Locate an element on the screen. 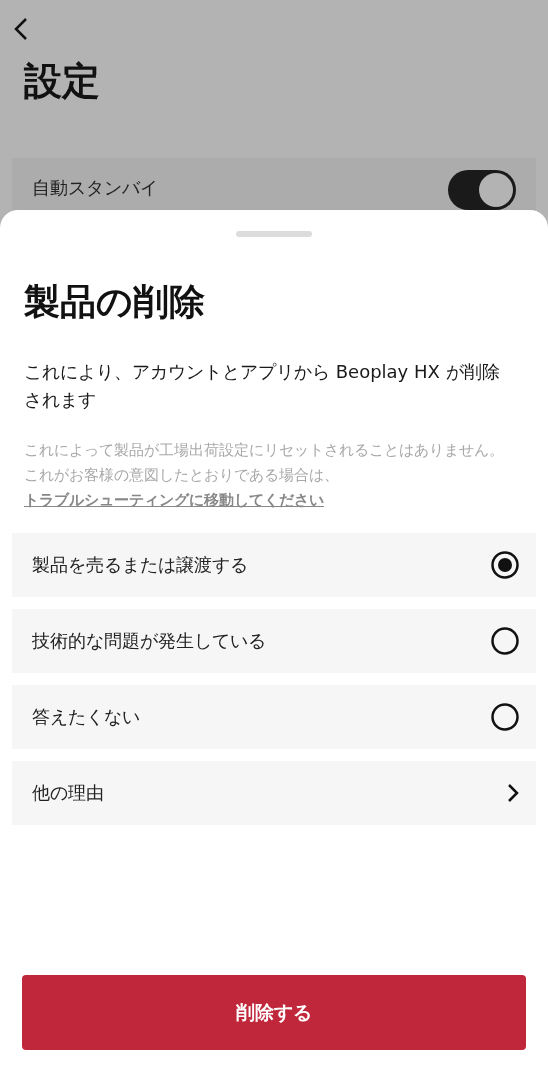 This screenshot has height=1080, width=548. page-title: 設定 is located at coordinates (62, 81).